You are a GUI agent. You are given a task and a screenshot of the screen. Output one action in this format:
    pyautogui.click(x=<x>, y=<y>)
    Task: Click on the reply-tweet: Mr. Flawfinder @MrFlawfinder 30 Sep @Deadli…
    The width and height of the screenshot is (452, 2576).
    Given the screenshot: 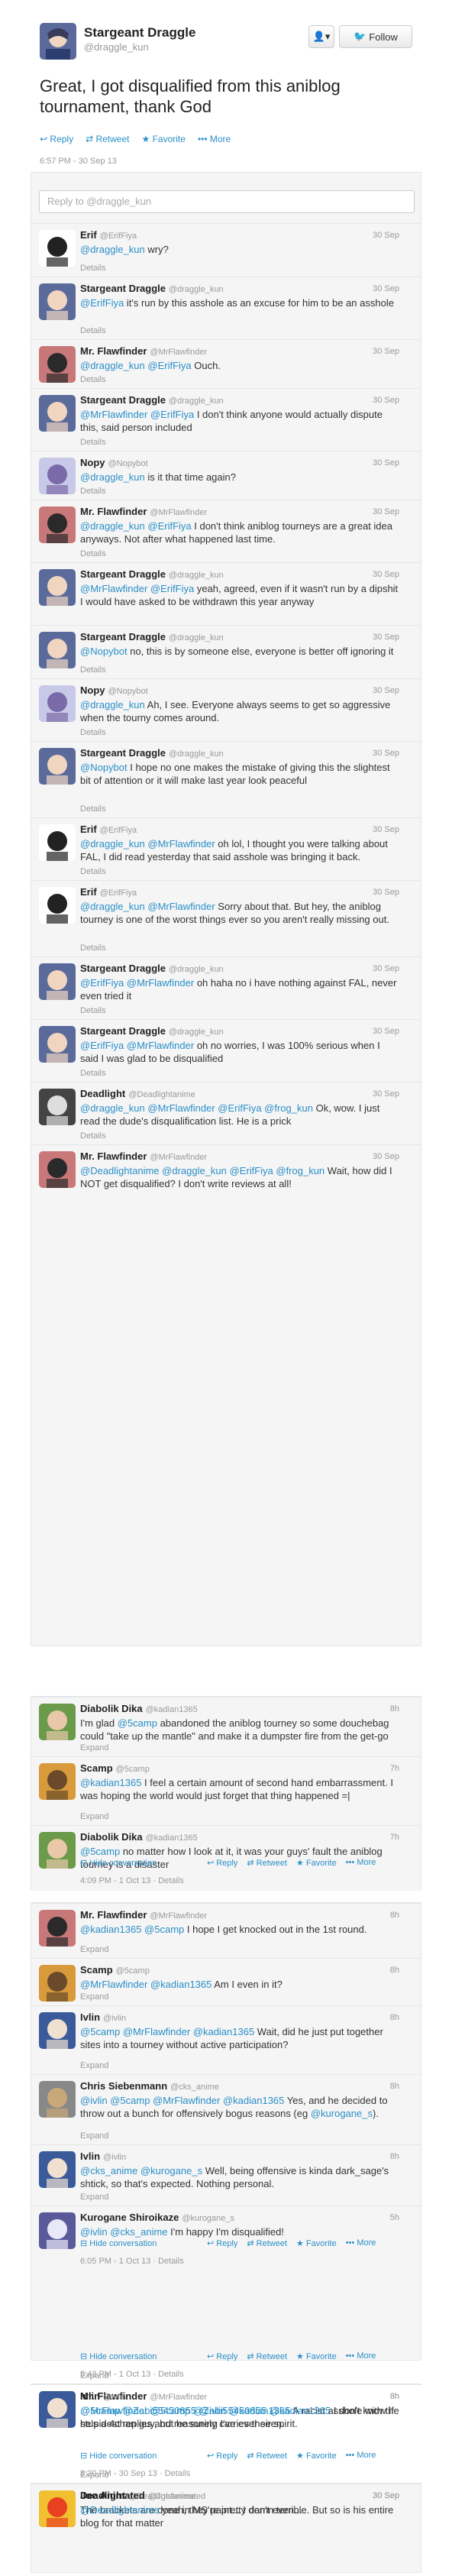 What is the action you would take?
    pyautogui.click(x=226, y=1175)
    